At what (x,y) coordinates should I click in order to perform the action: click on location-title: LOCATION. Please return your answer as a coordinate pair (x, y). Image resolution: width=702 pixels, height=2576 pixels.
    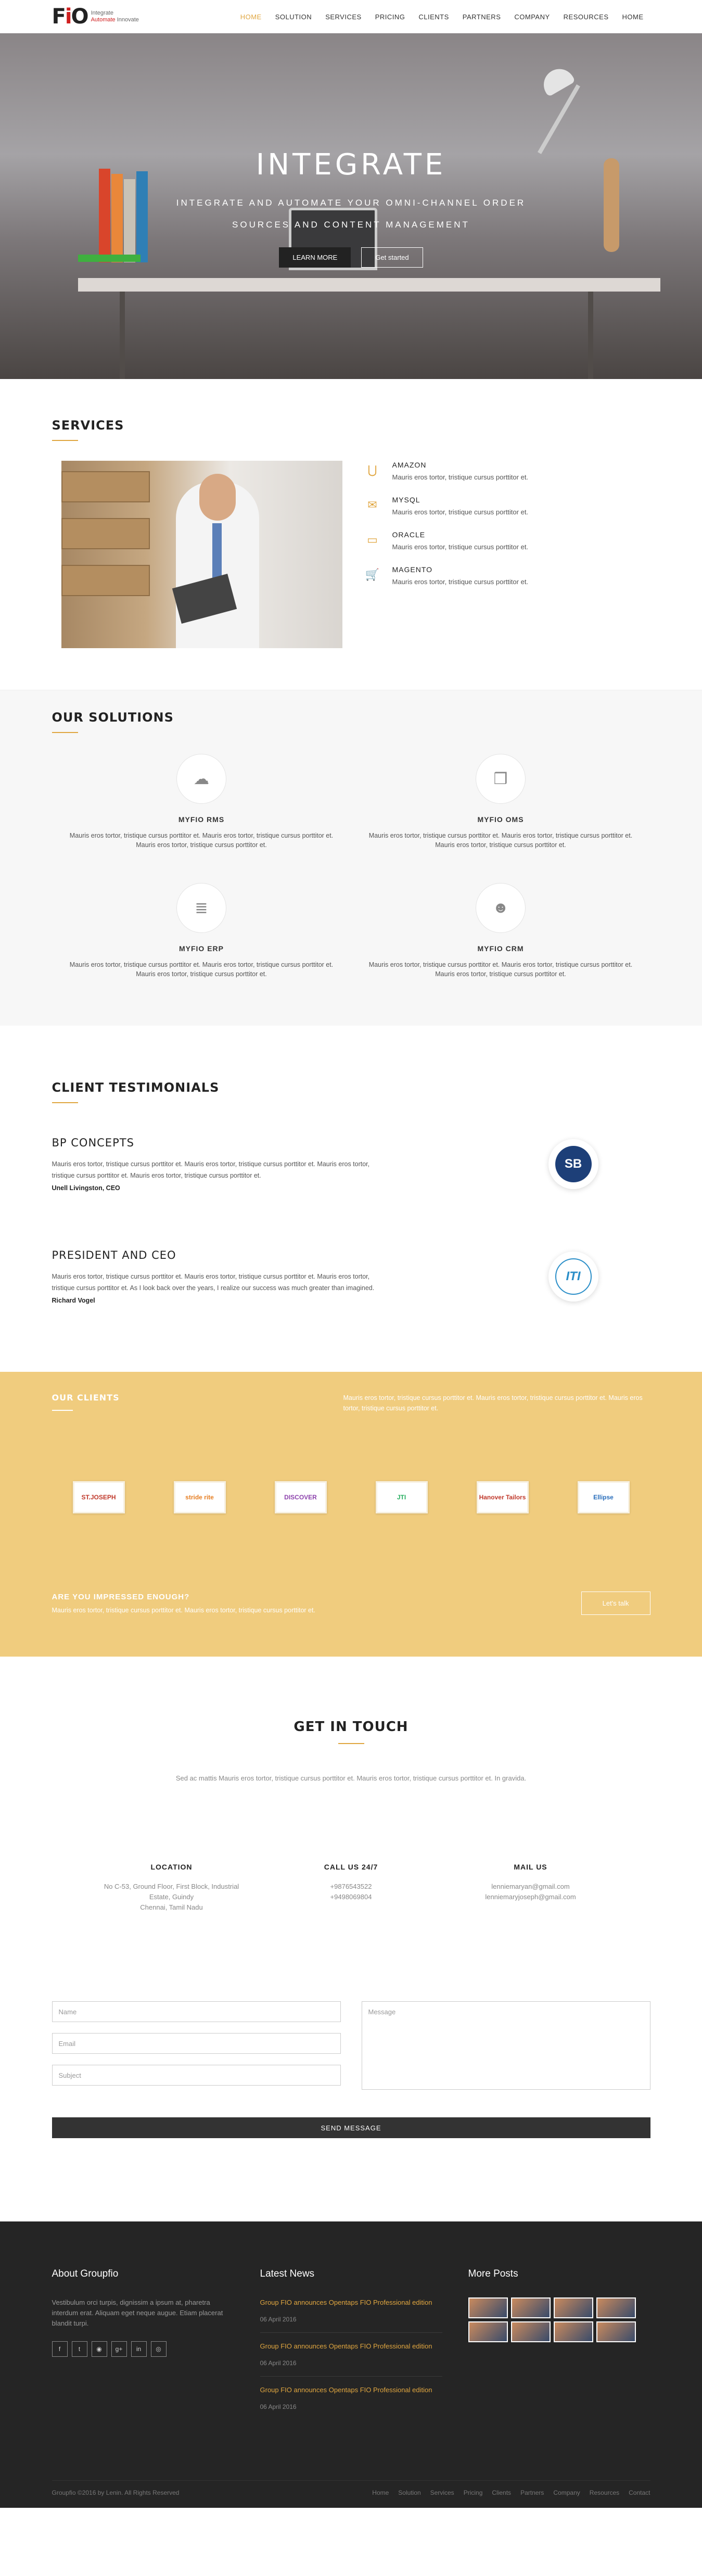
    Looking at the image, I should click on (171, 1867).